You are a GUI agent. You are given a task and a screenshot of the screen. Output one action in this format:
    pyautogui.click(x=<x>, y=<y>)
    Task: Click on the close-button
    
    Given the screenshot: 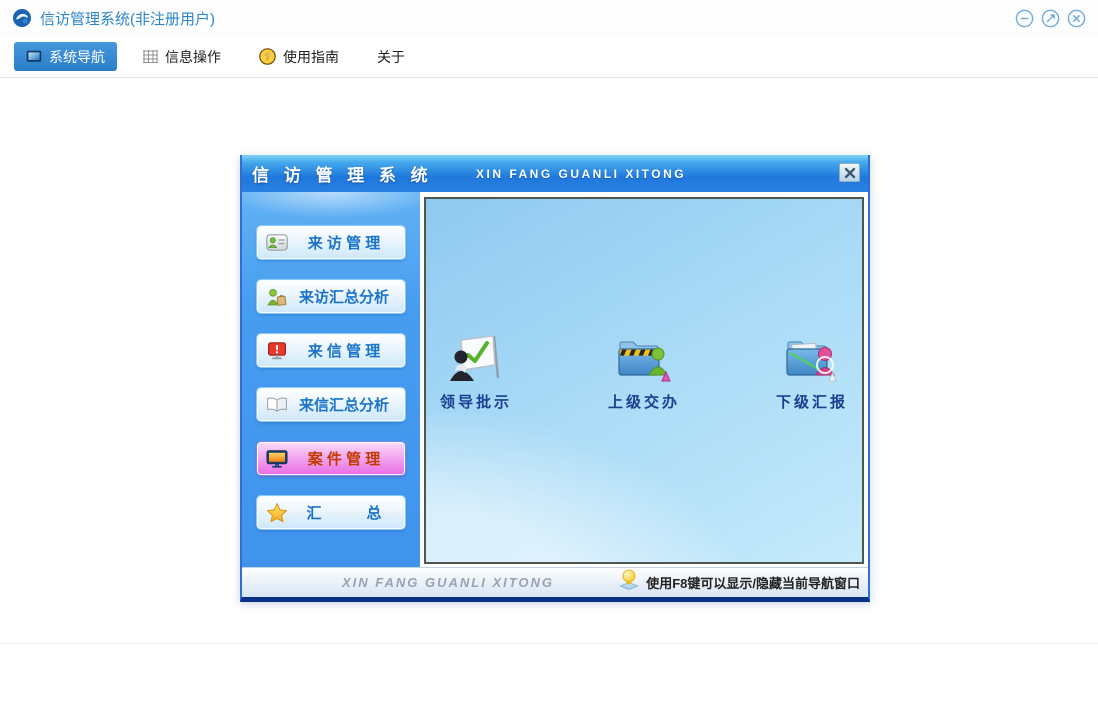 What is the action you would take?
    pyautogui.click(x=1076, y=18)
    